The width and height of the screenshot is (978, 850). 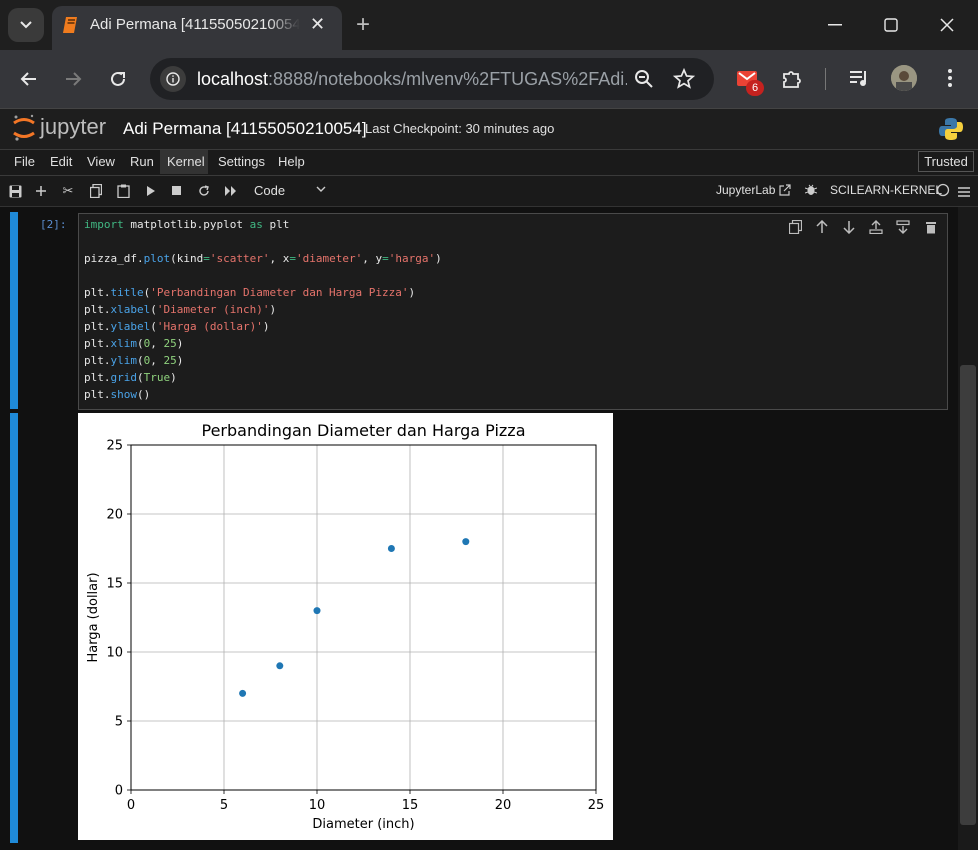 I want to click on notebook-favicon-icon, so click(x=71, y=27).